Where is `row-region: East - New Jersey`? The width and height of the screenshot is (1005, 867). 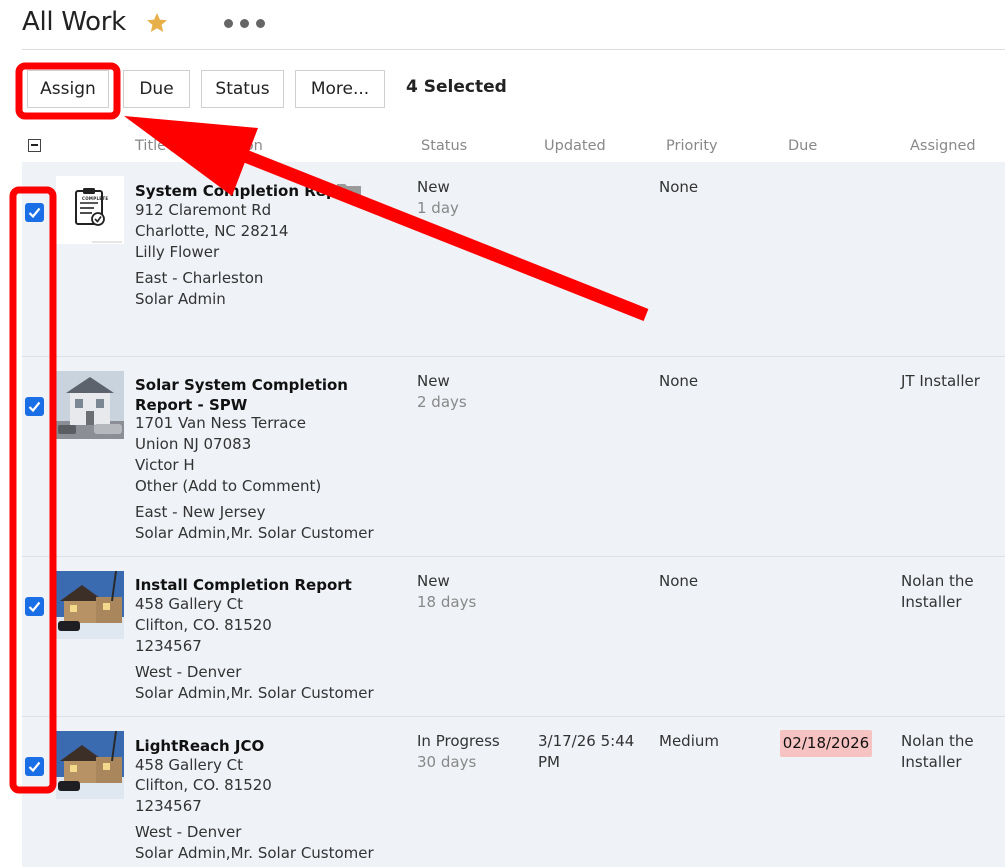 row-region: East - New Jersey is located at coordinates (200, 512).